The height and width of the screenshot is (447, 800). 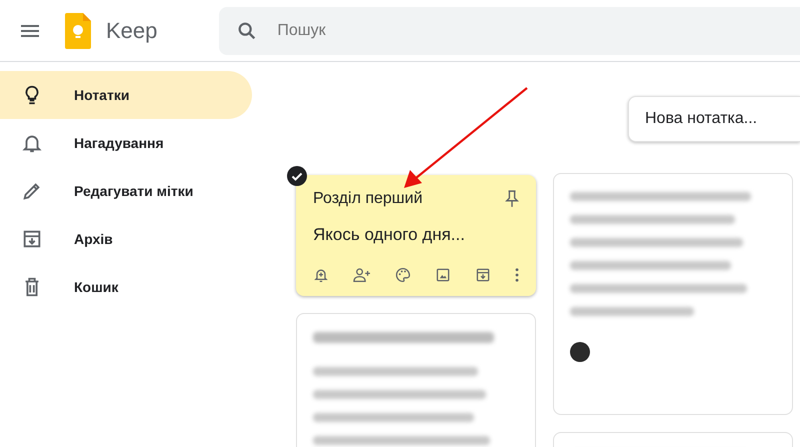 I want to click on add-person-icon, so click(x=362, y=275).